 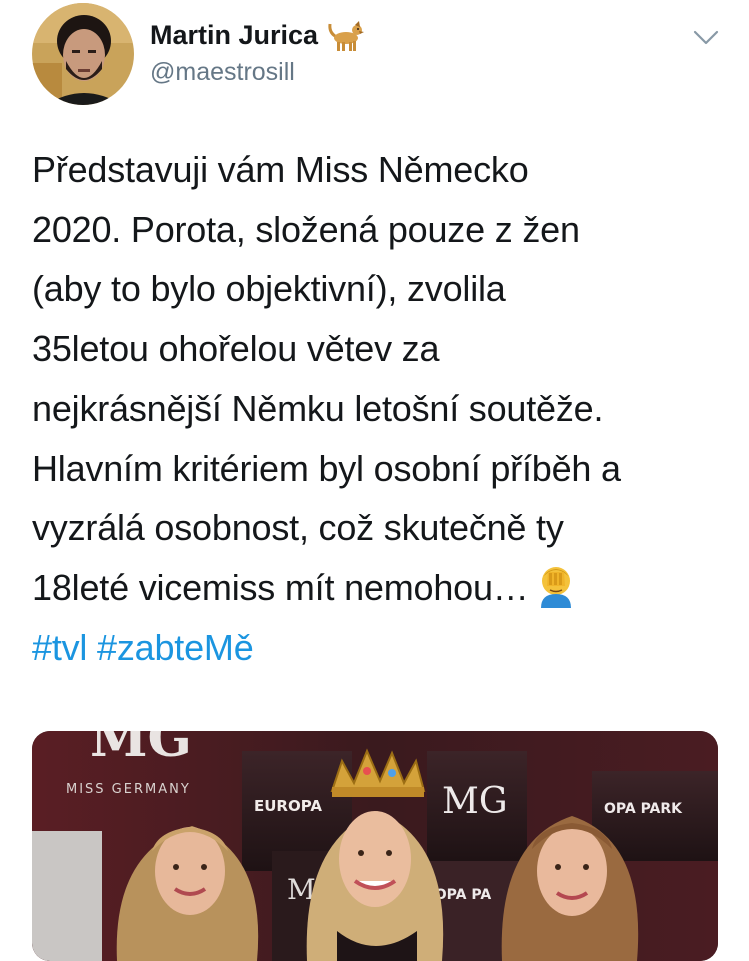 I want to click on backdrop-miss-germany: MISS GERMANY, so click(x=128, y=789).